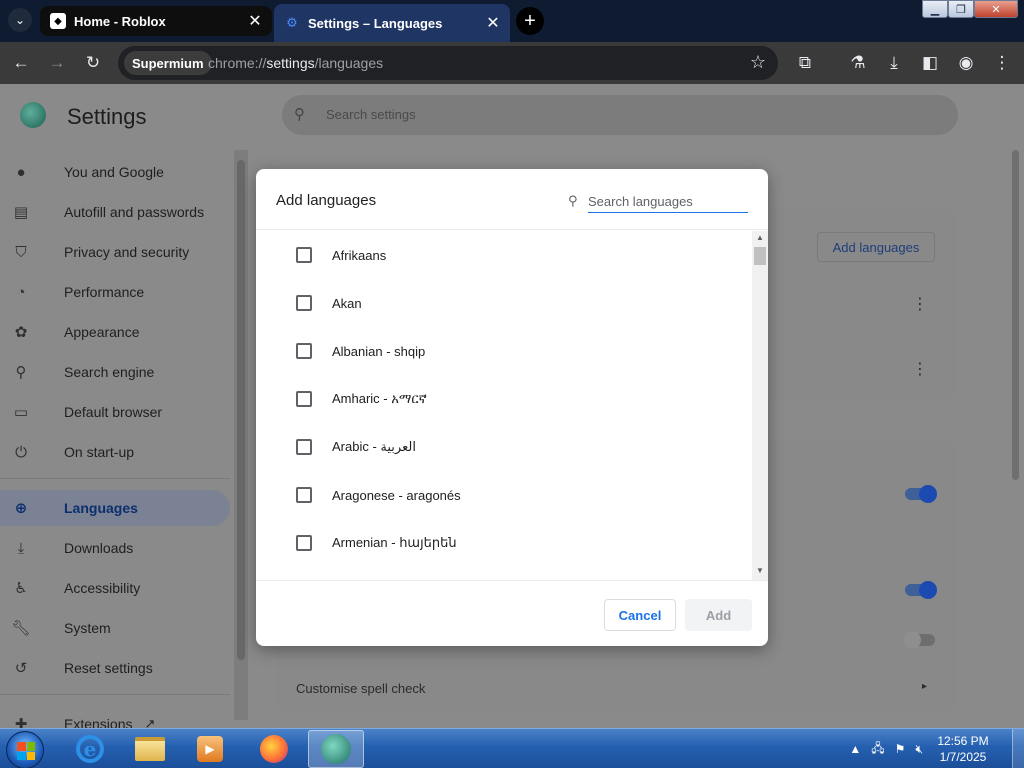 Image resolution: width=1024 pixels, height=768 pixels. I want to click on search-languages-input, so click(668, 202).